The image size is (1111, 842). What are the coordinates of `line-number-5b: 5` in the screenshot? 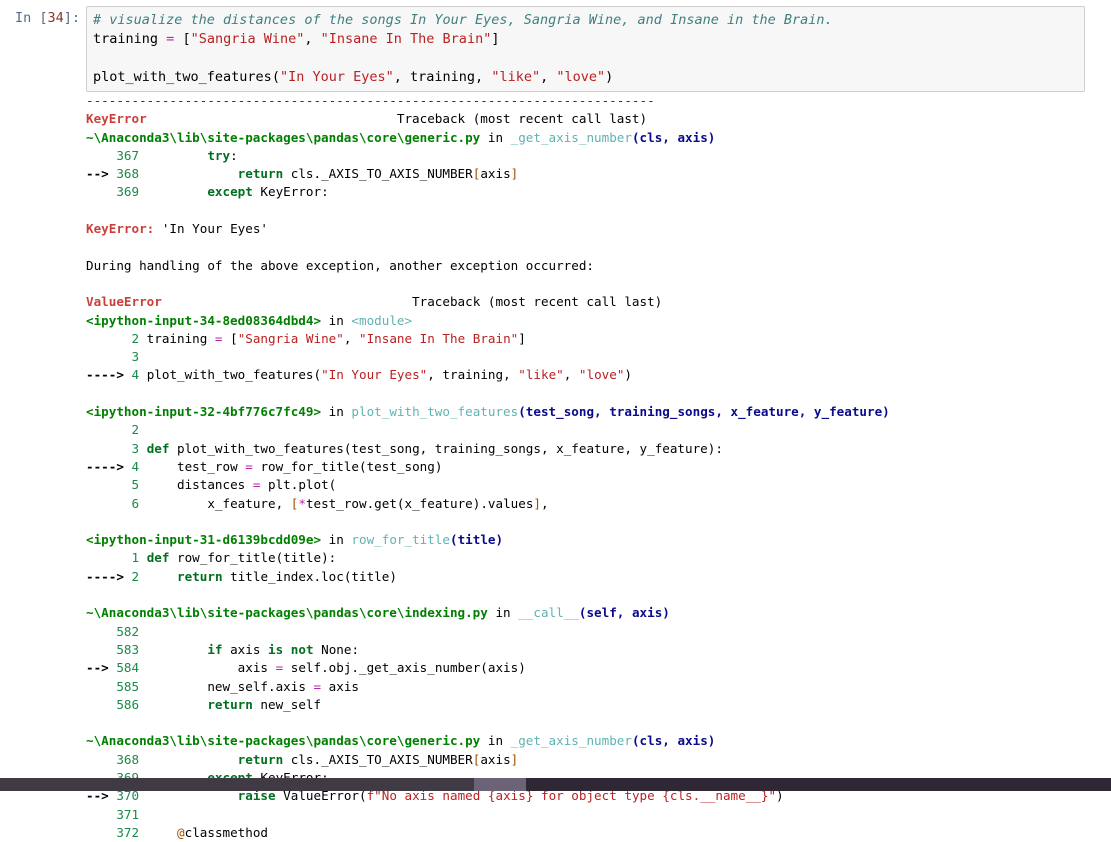 It's located at (135, 485).